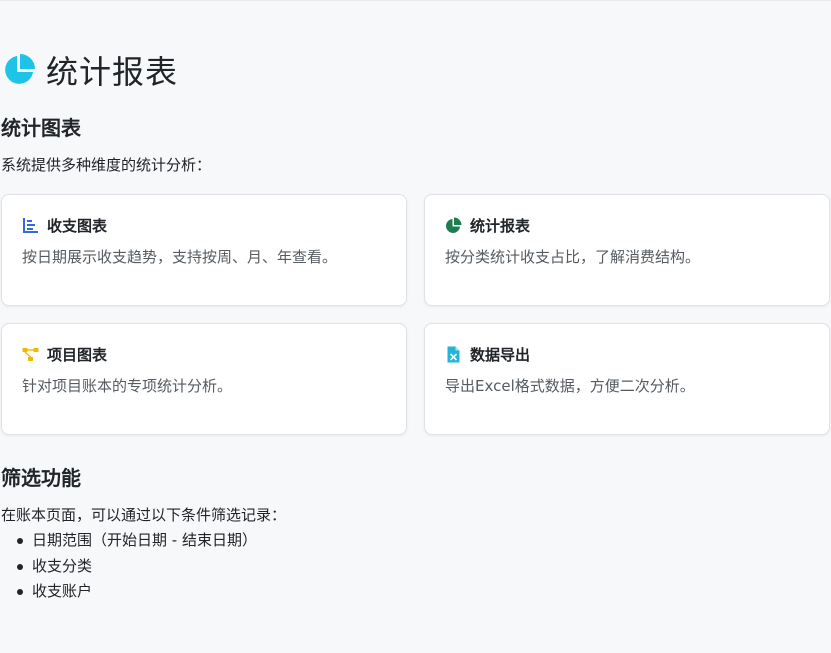 The width and height of the screenshot is (831, 653). What do you see at coordinates (453, 354) in the screenshot?
I see `excel-file-icon` at bounding box center [453, 354].